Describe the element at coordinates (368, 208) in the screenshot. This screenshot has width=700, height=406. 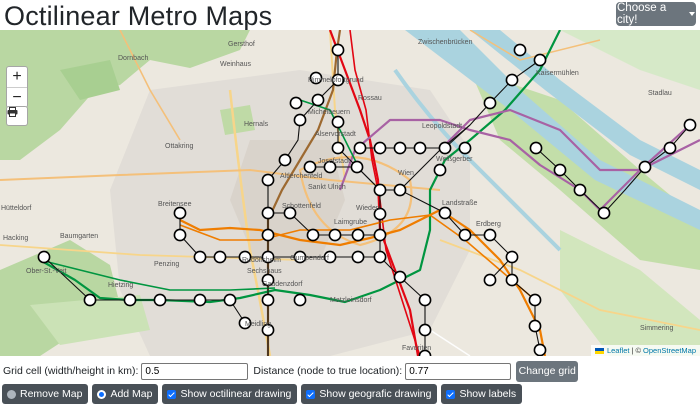
I see `place-label: Wieden` at that location.